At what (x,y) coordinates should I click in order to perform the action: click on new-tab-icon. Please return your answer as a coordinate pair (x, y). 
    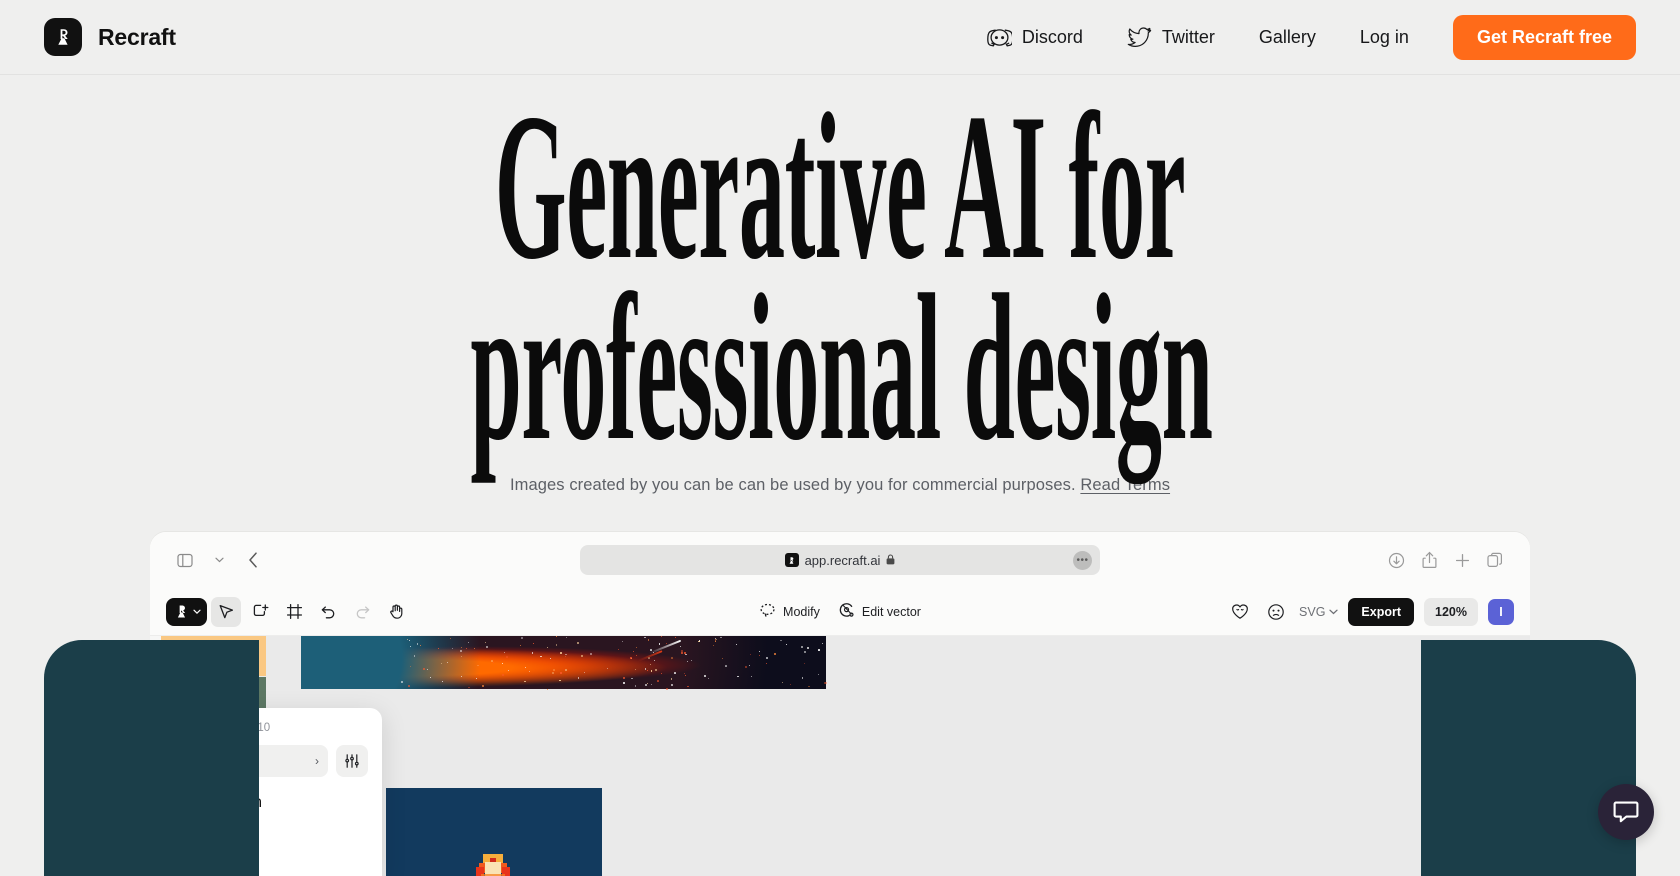
    Looking at the image, I should click on (1462, 560).